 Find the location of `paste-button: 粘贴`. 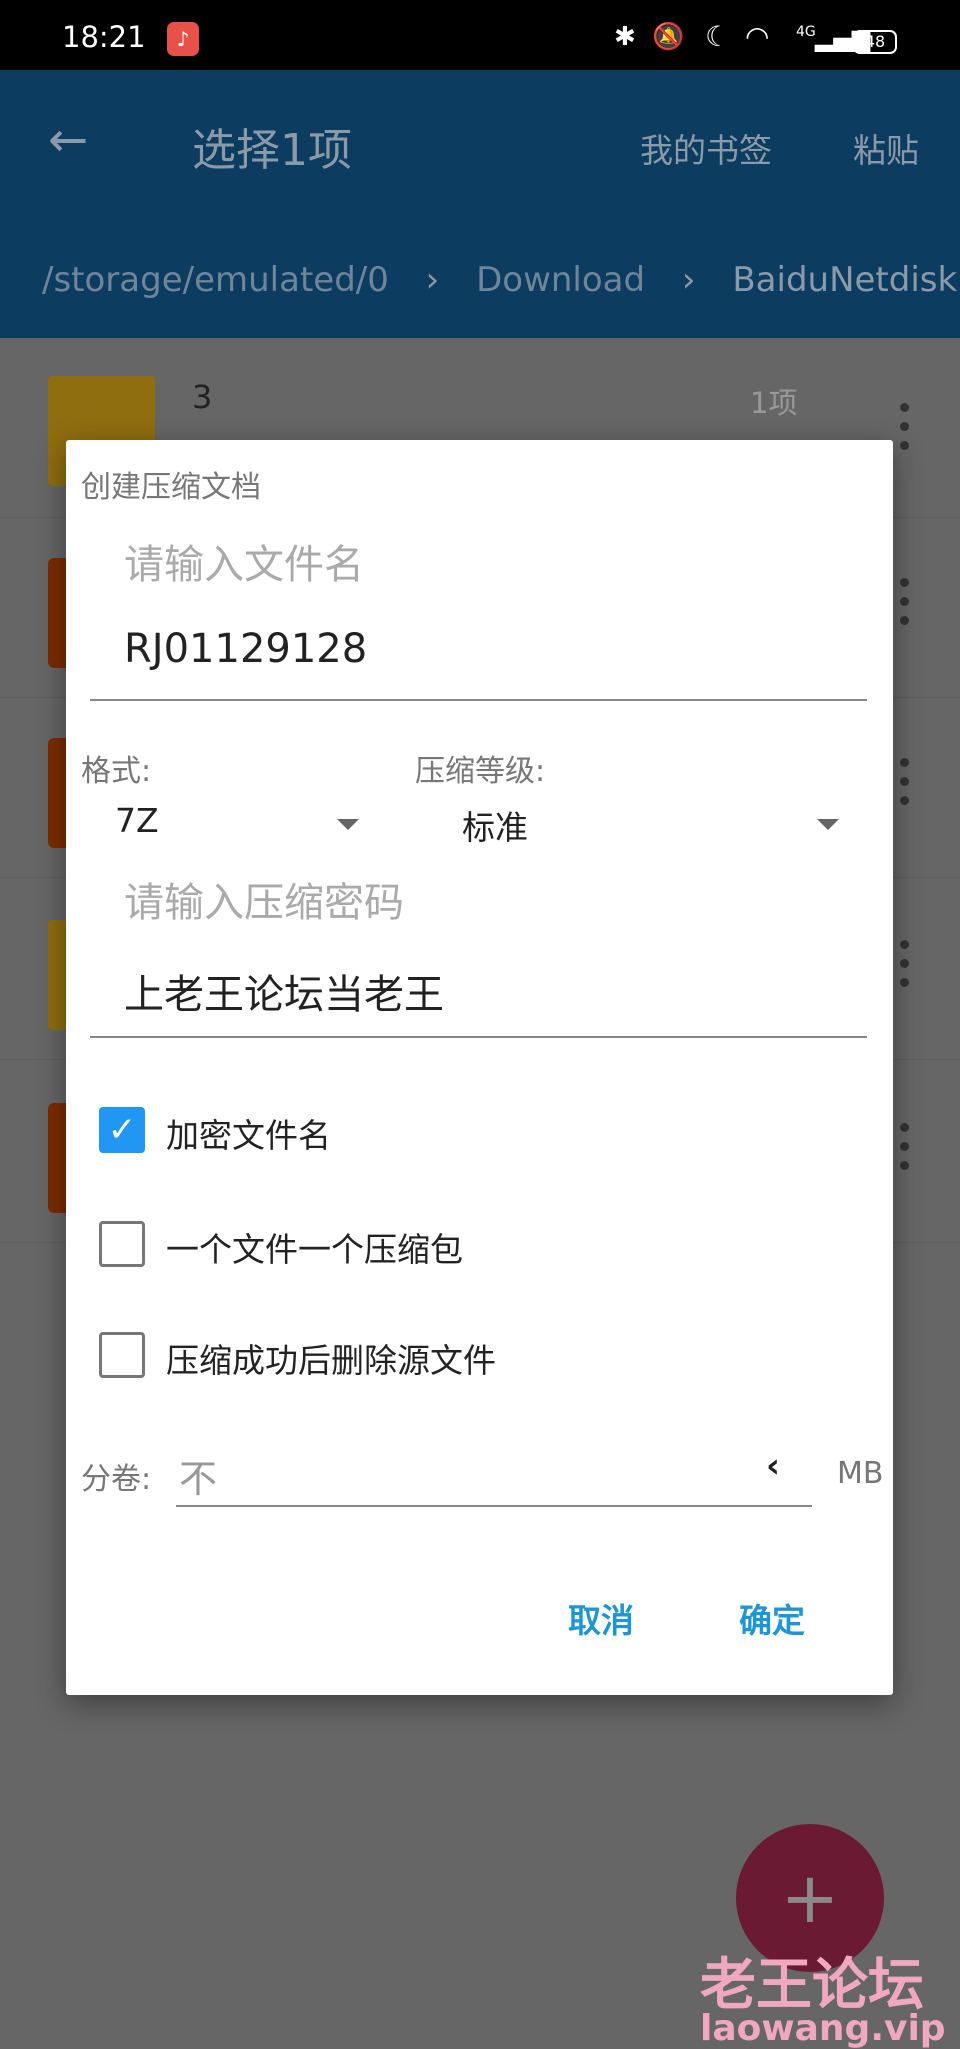

paste-button: 粘贴 is located at coordinates (886, 148).